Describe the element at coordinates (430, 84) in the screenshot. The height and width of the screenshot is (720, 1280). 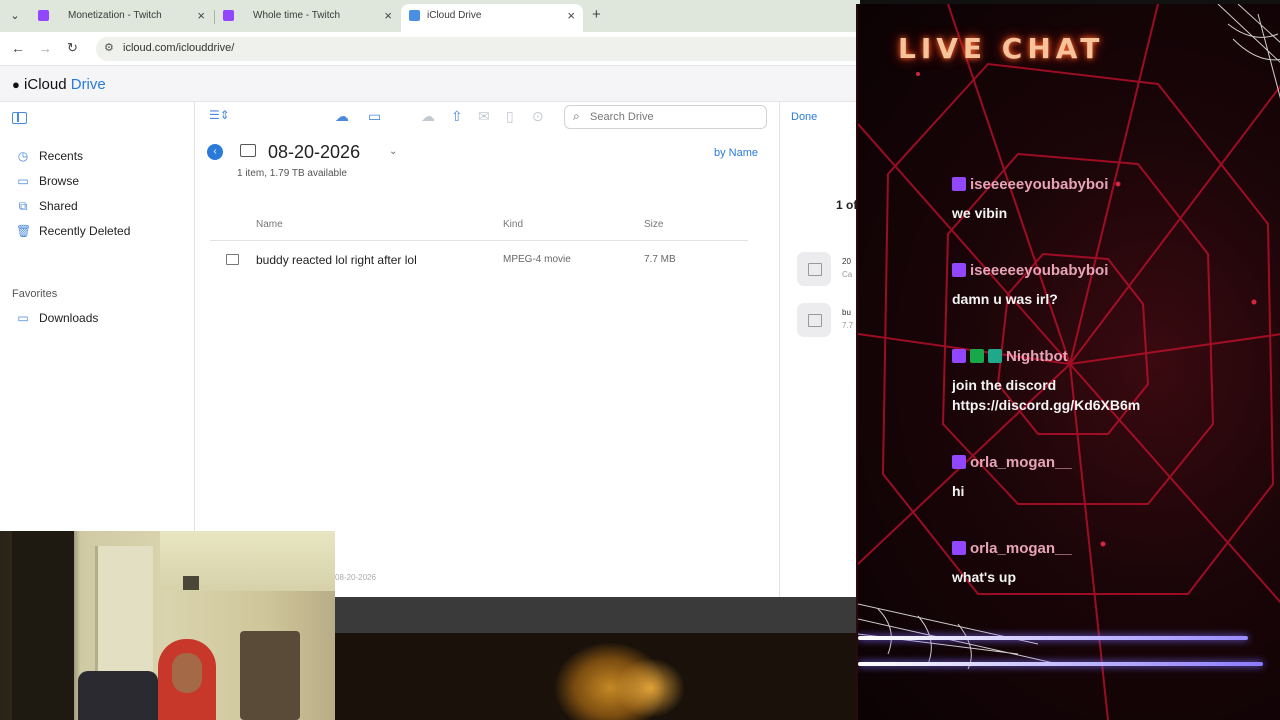
I see `icloud-header: ● iCloud Drive` at that location.